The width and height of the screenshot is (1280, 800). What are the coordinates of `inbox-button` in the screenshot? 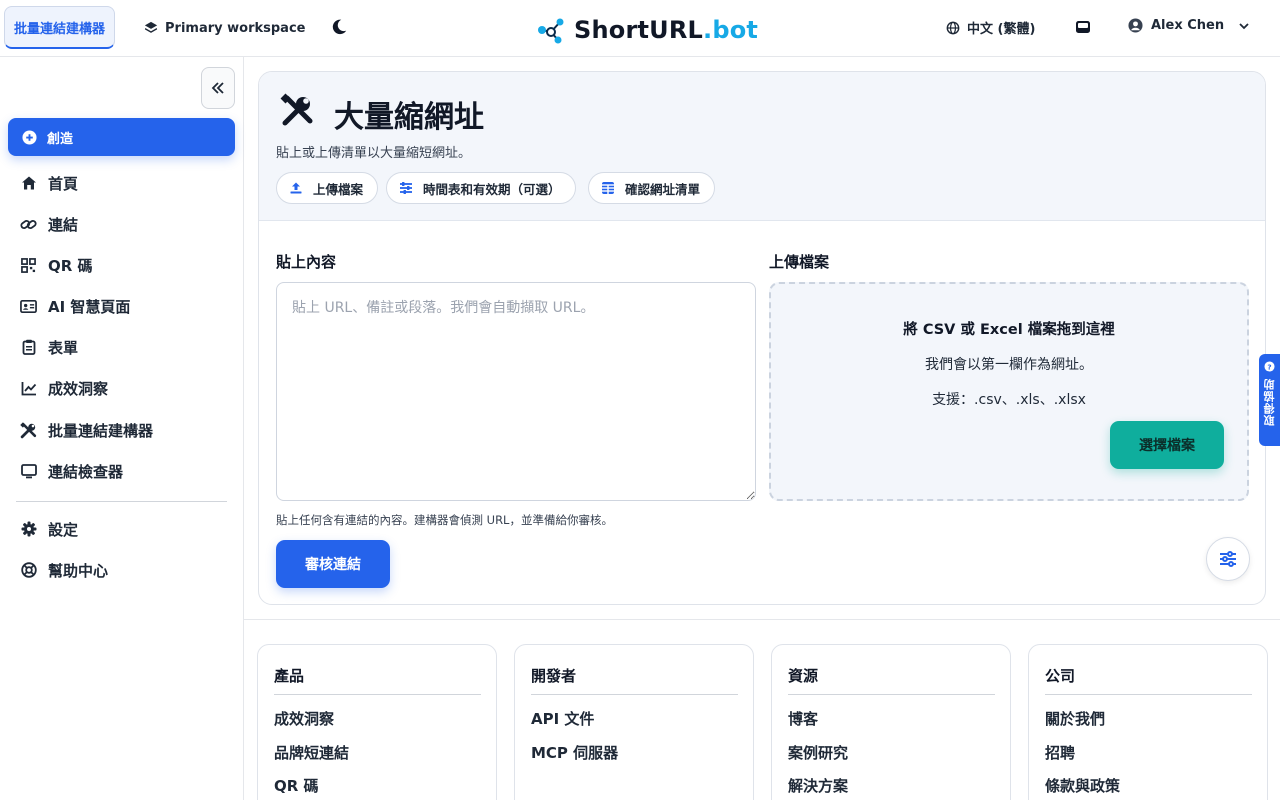 It's located at (1083, 27).